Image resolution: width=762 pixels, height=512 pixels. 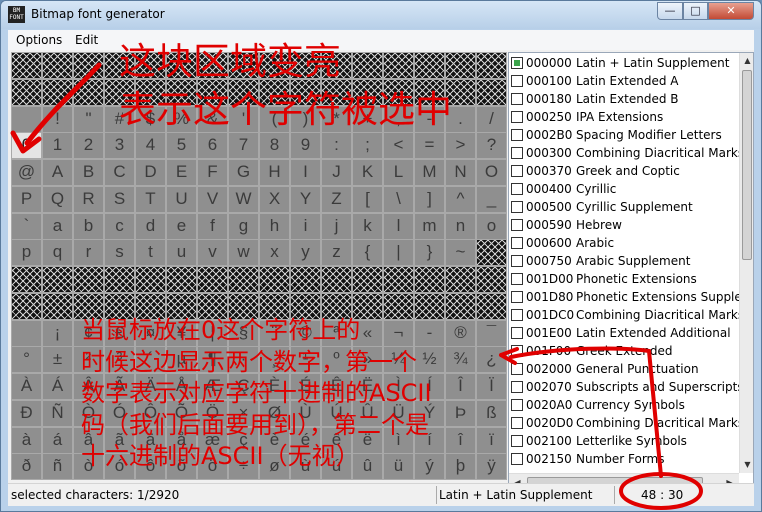 I want to click on charset-row: 000750 Arabic Supplement, so click(x=626, y=261).